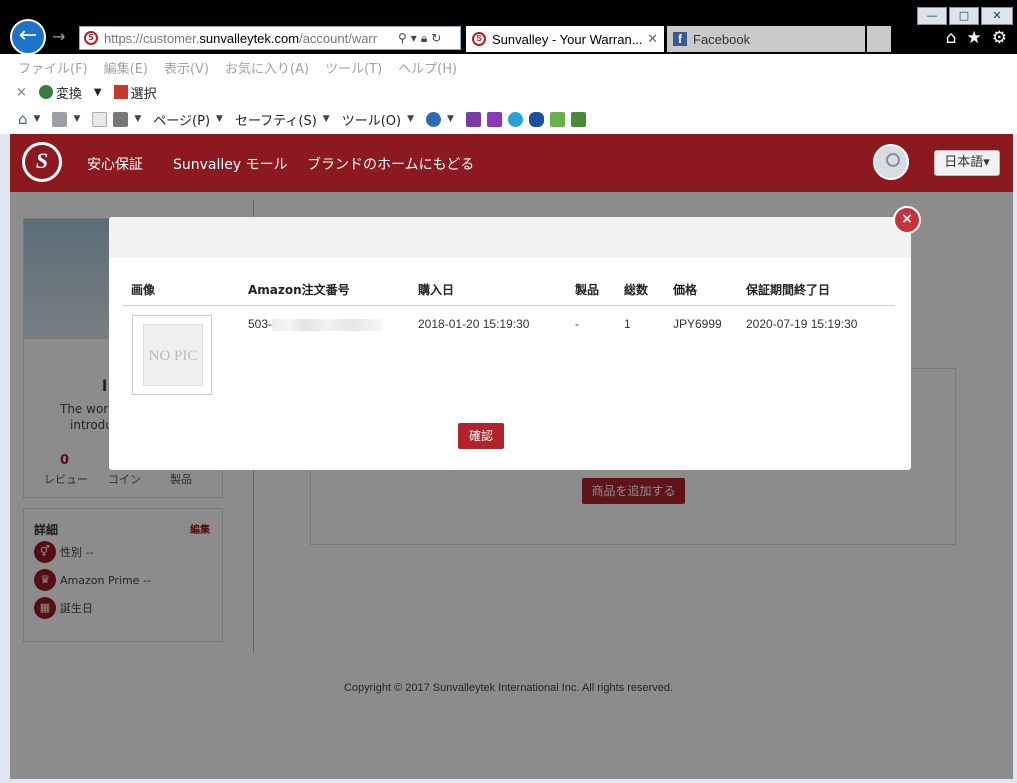  What do you see at coordinates (680, 39) in the screenshot?
I see `facebook-icon: f` at bounding box center [680, 39].